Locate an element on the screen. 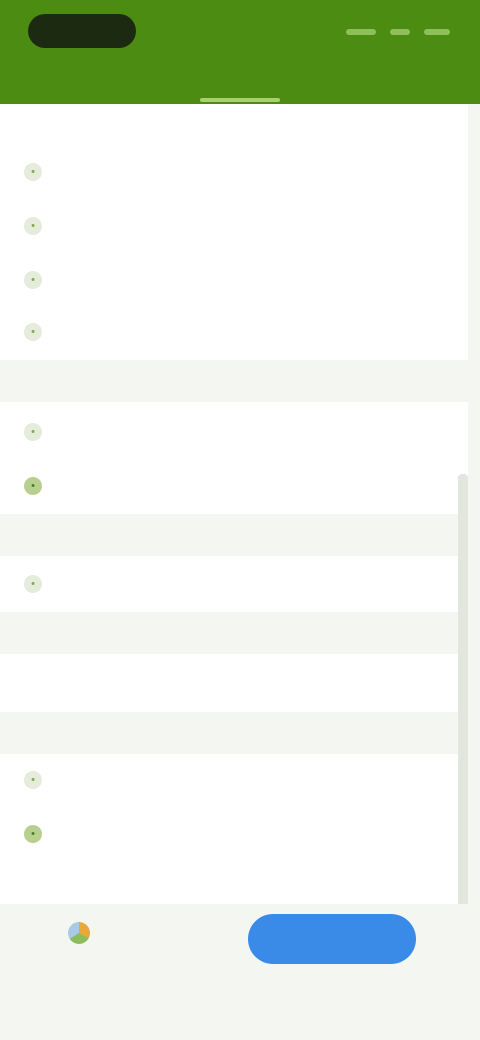 This screenshot has height=1040, width=480. app-logo-icon is located at coordinates (82, 31).